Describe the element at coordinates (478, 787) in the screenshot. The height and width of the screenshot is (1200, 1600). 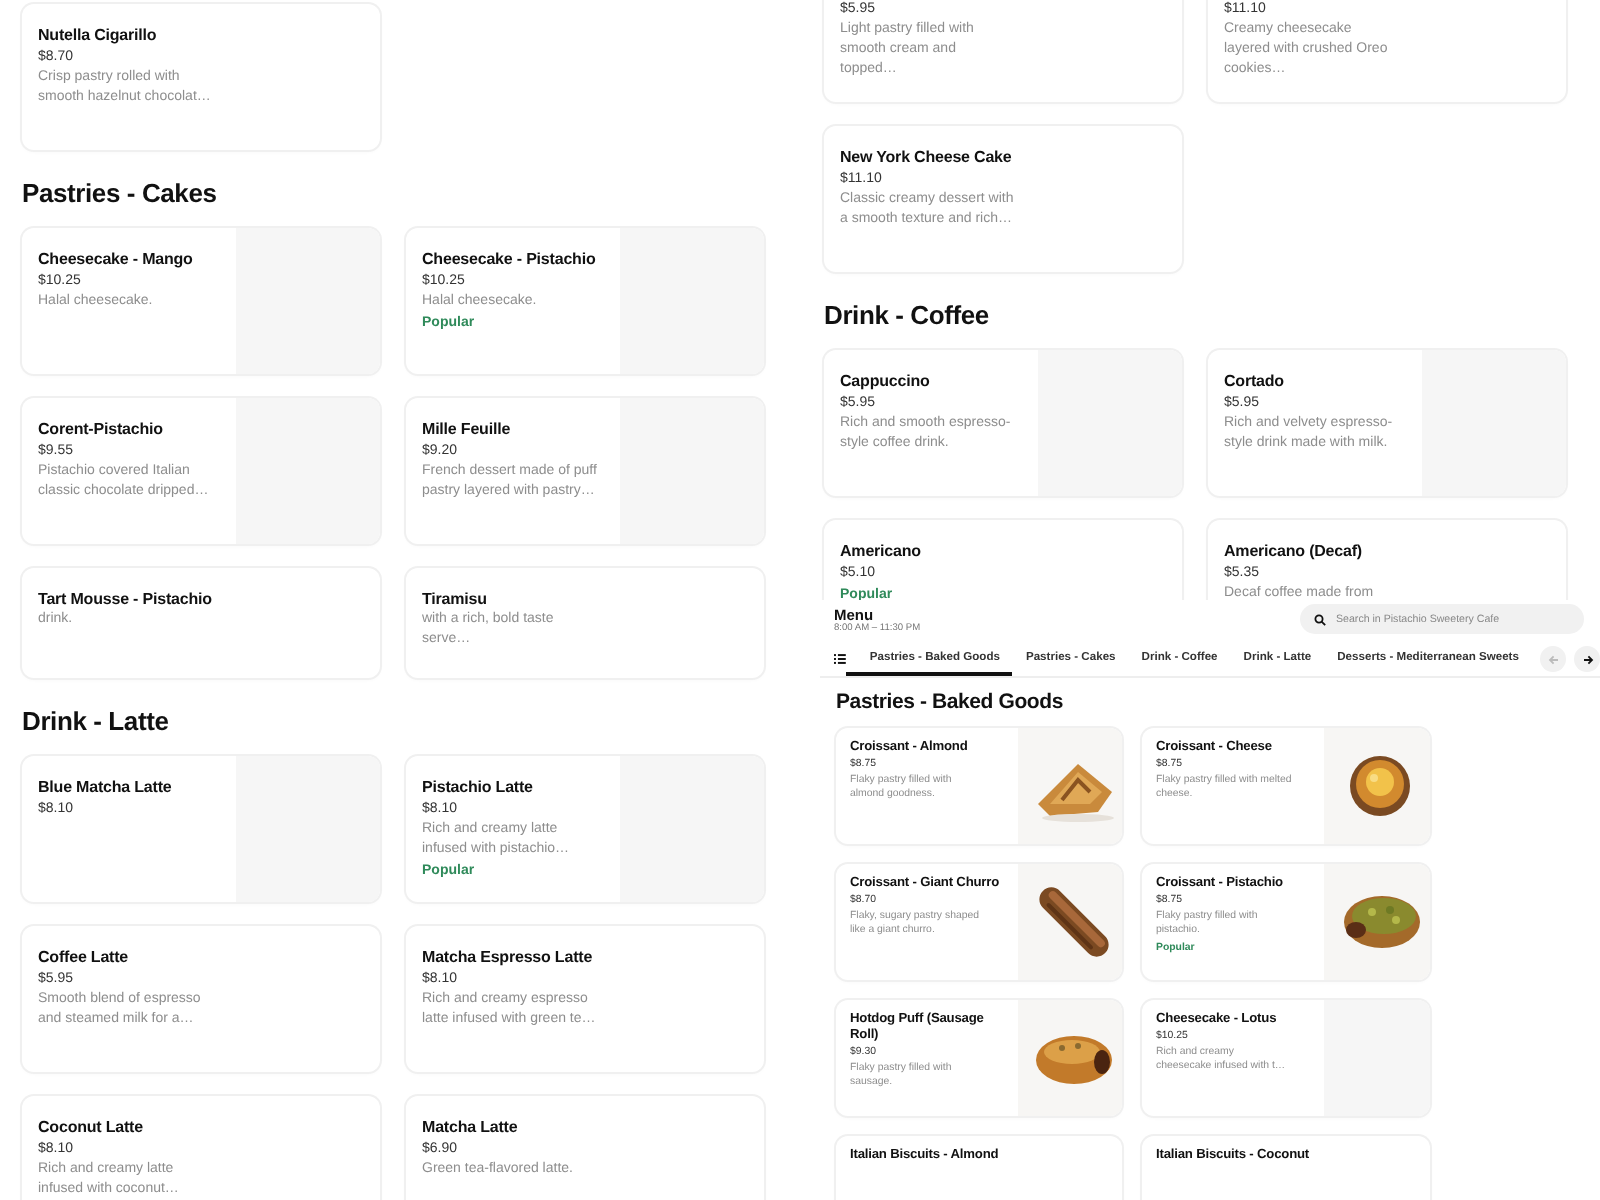
I see `item-name: Pistachio Latte` at that location.